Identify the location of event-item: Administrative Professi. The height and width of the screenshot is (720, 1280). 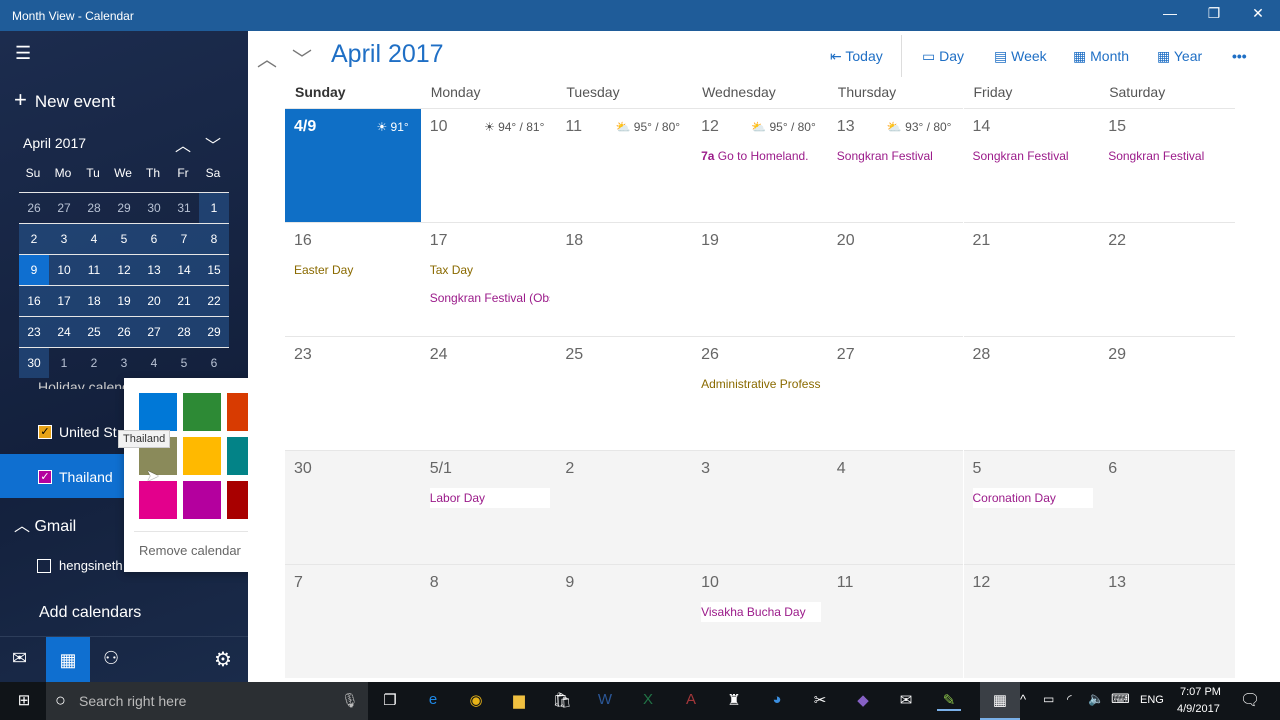
(761, 384).